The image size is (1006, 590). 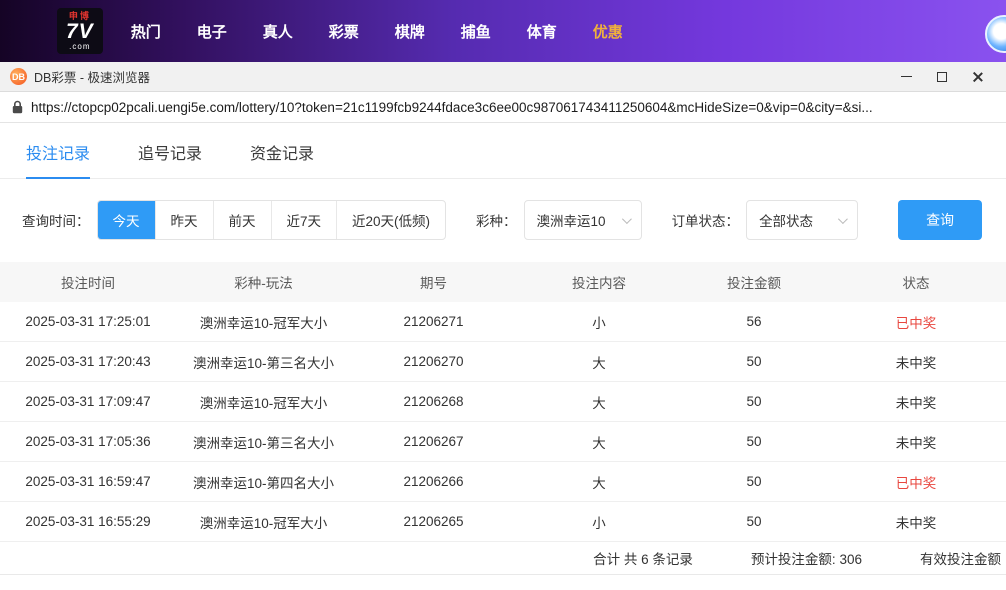 What do you see at coordinates (433, 481) in the screenshot?
I see `table-cell: 21206266` at bounding box center [433, 481].